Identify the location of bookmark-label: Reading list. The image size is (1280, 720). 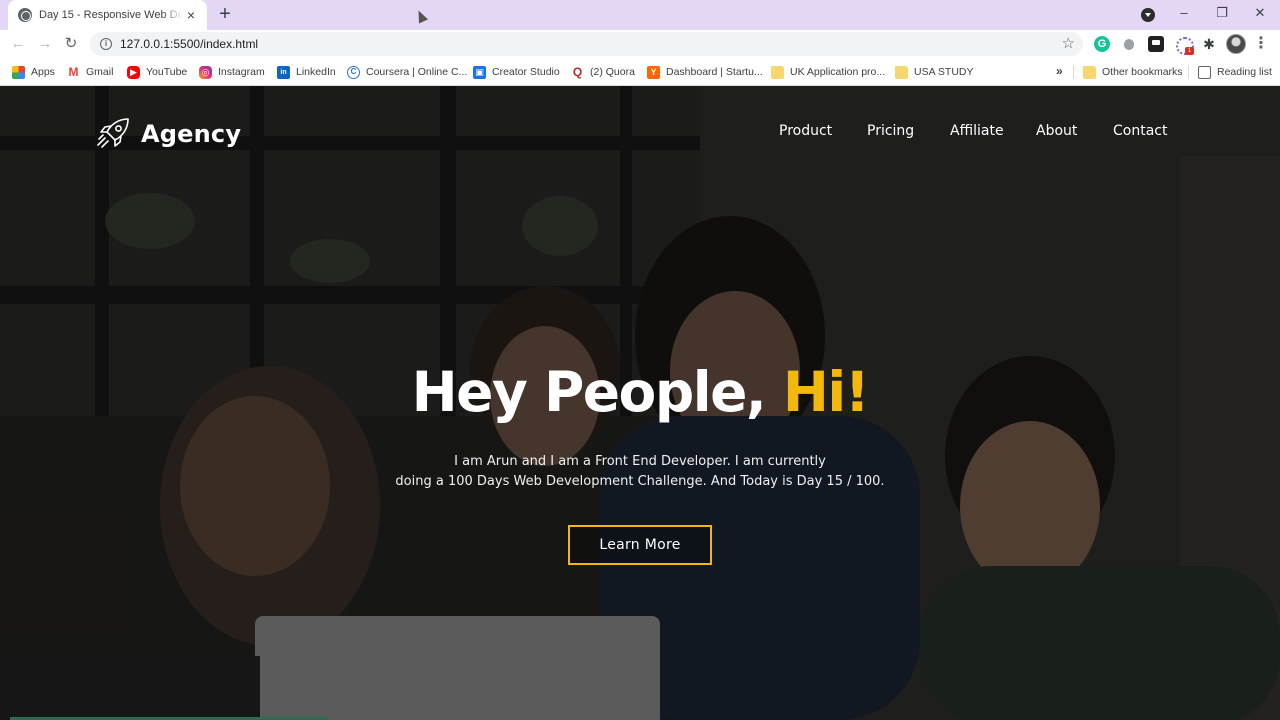
(1244, 72).